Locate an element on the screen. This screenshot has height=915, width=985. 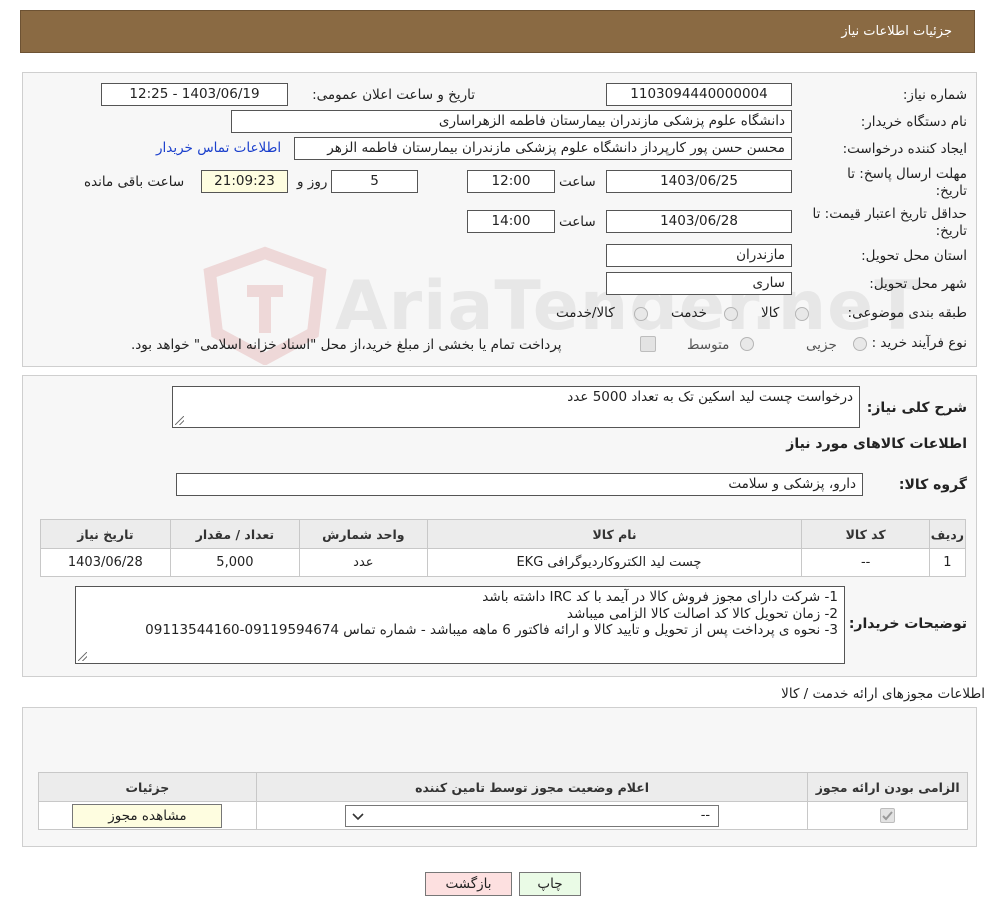
process-medium-radio is located at coordinates (747, 344).